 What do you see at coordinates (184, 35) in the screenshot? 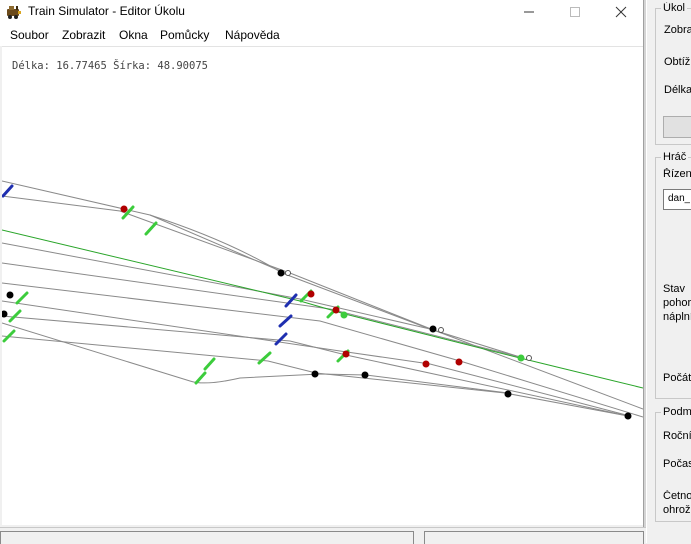
I see `menu-pomucky: Pomůcky` at bounding box center [184, 35].